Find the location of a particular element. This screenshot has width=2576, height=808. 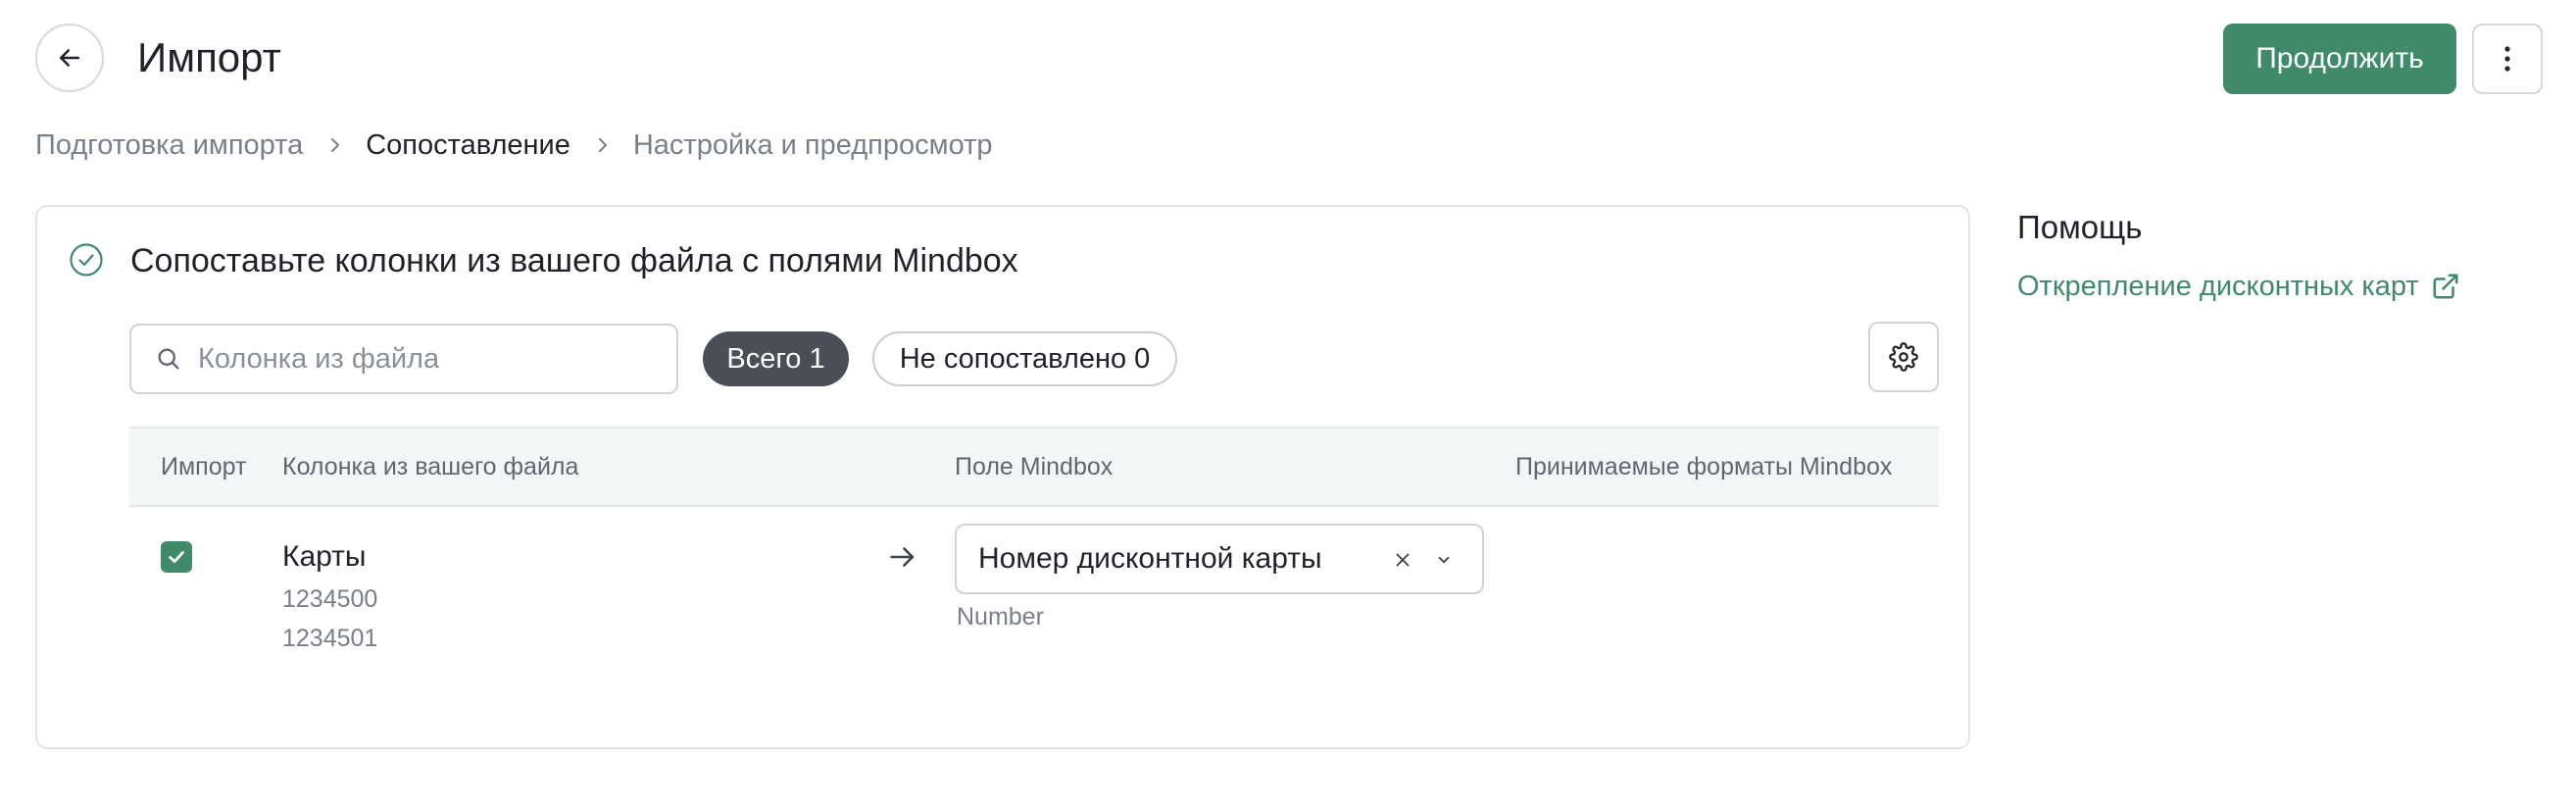

file-column-name: Карты is located at coordinates (324, 556).